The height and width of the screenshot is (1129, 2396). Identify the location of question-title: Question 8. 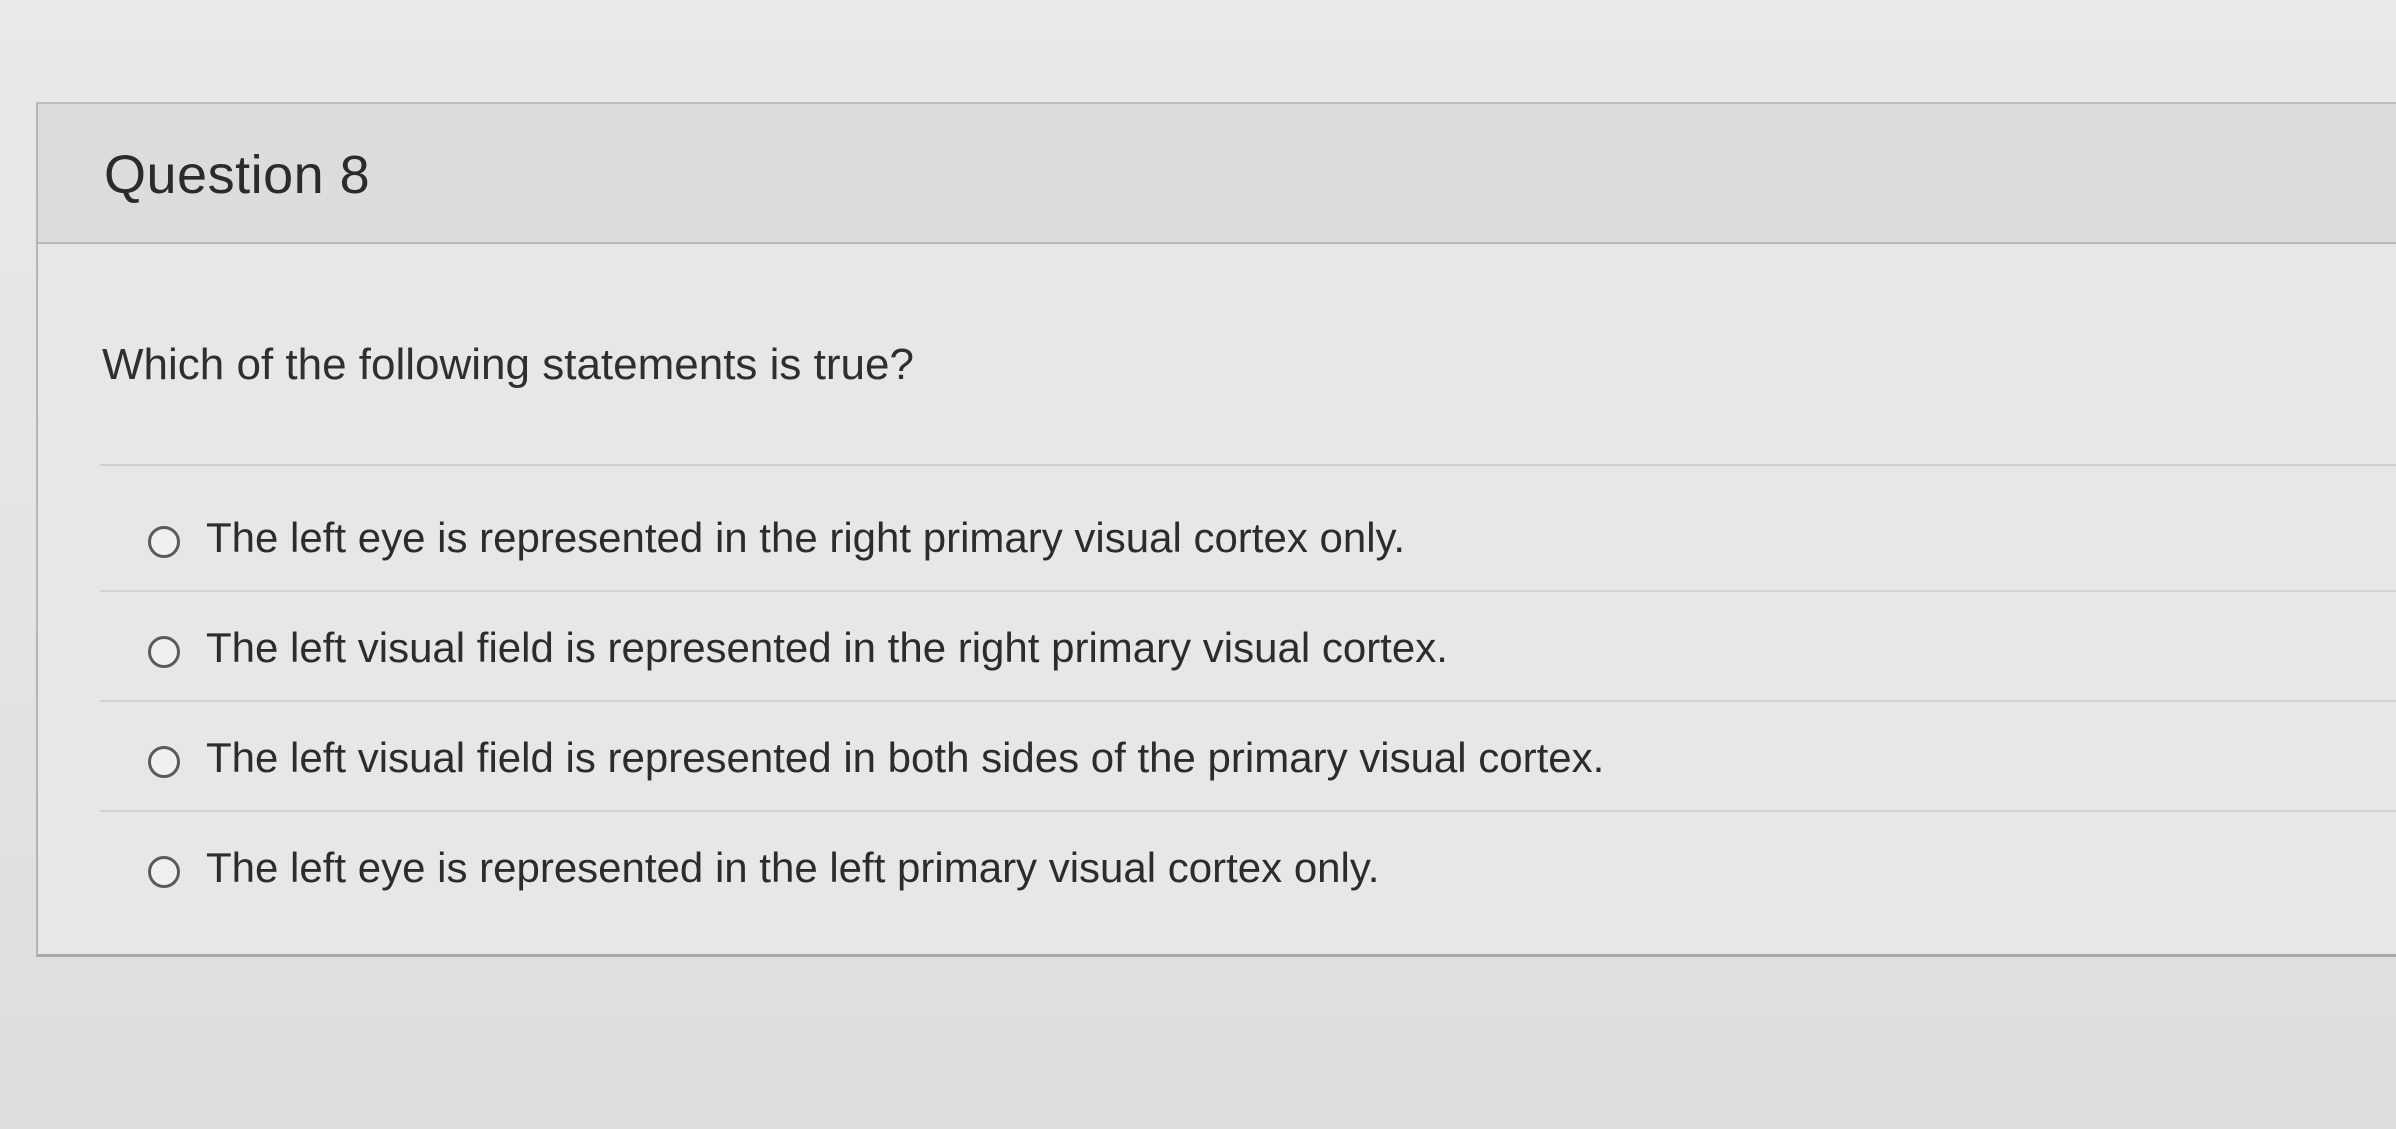
(237, 175).